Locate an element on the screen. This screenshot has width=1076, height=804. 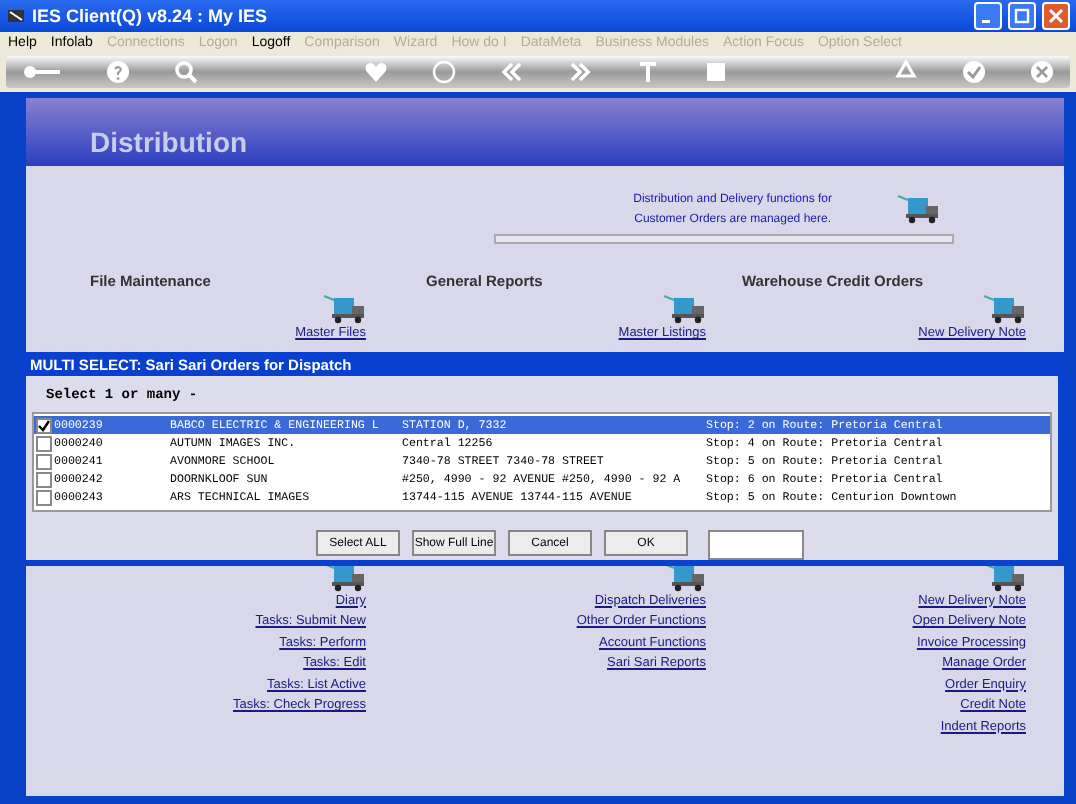
circle-icon is located at coordinates (444, 72).